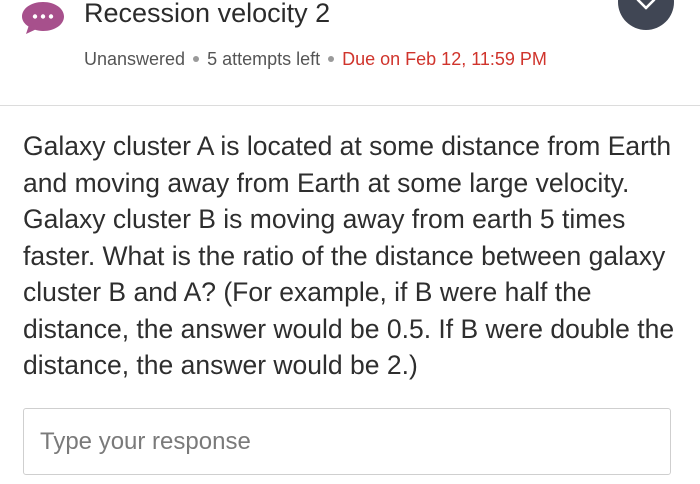  Describe the element at coordinates (264, 59) in the screenshot. I see `attempts-label: 5 attempts left` at that location.